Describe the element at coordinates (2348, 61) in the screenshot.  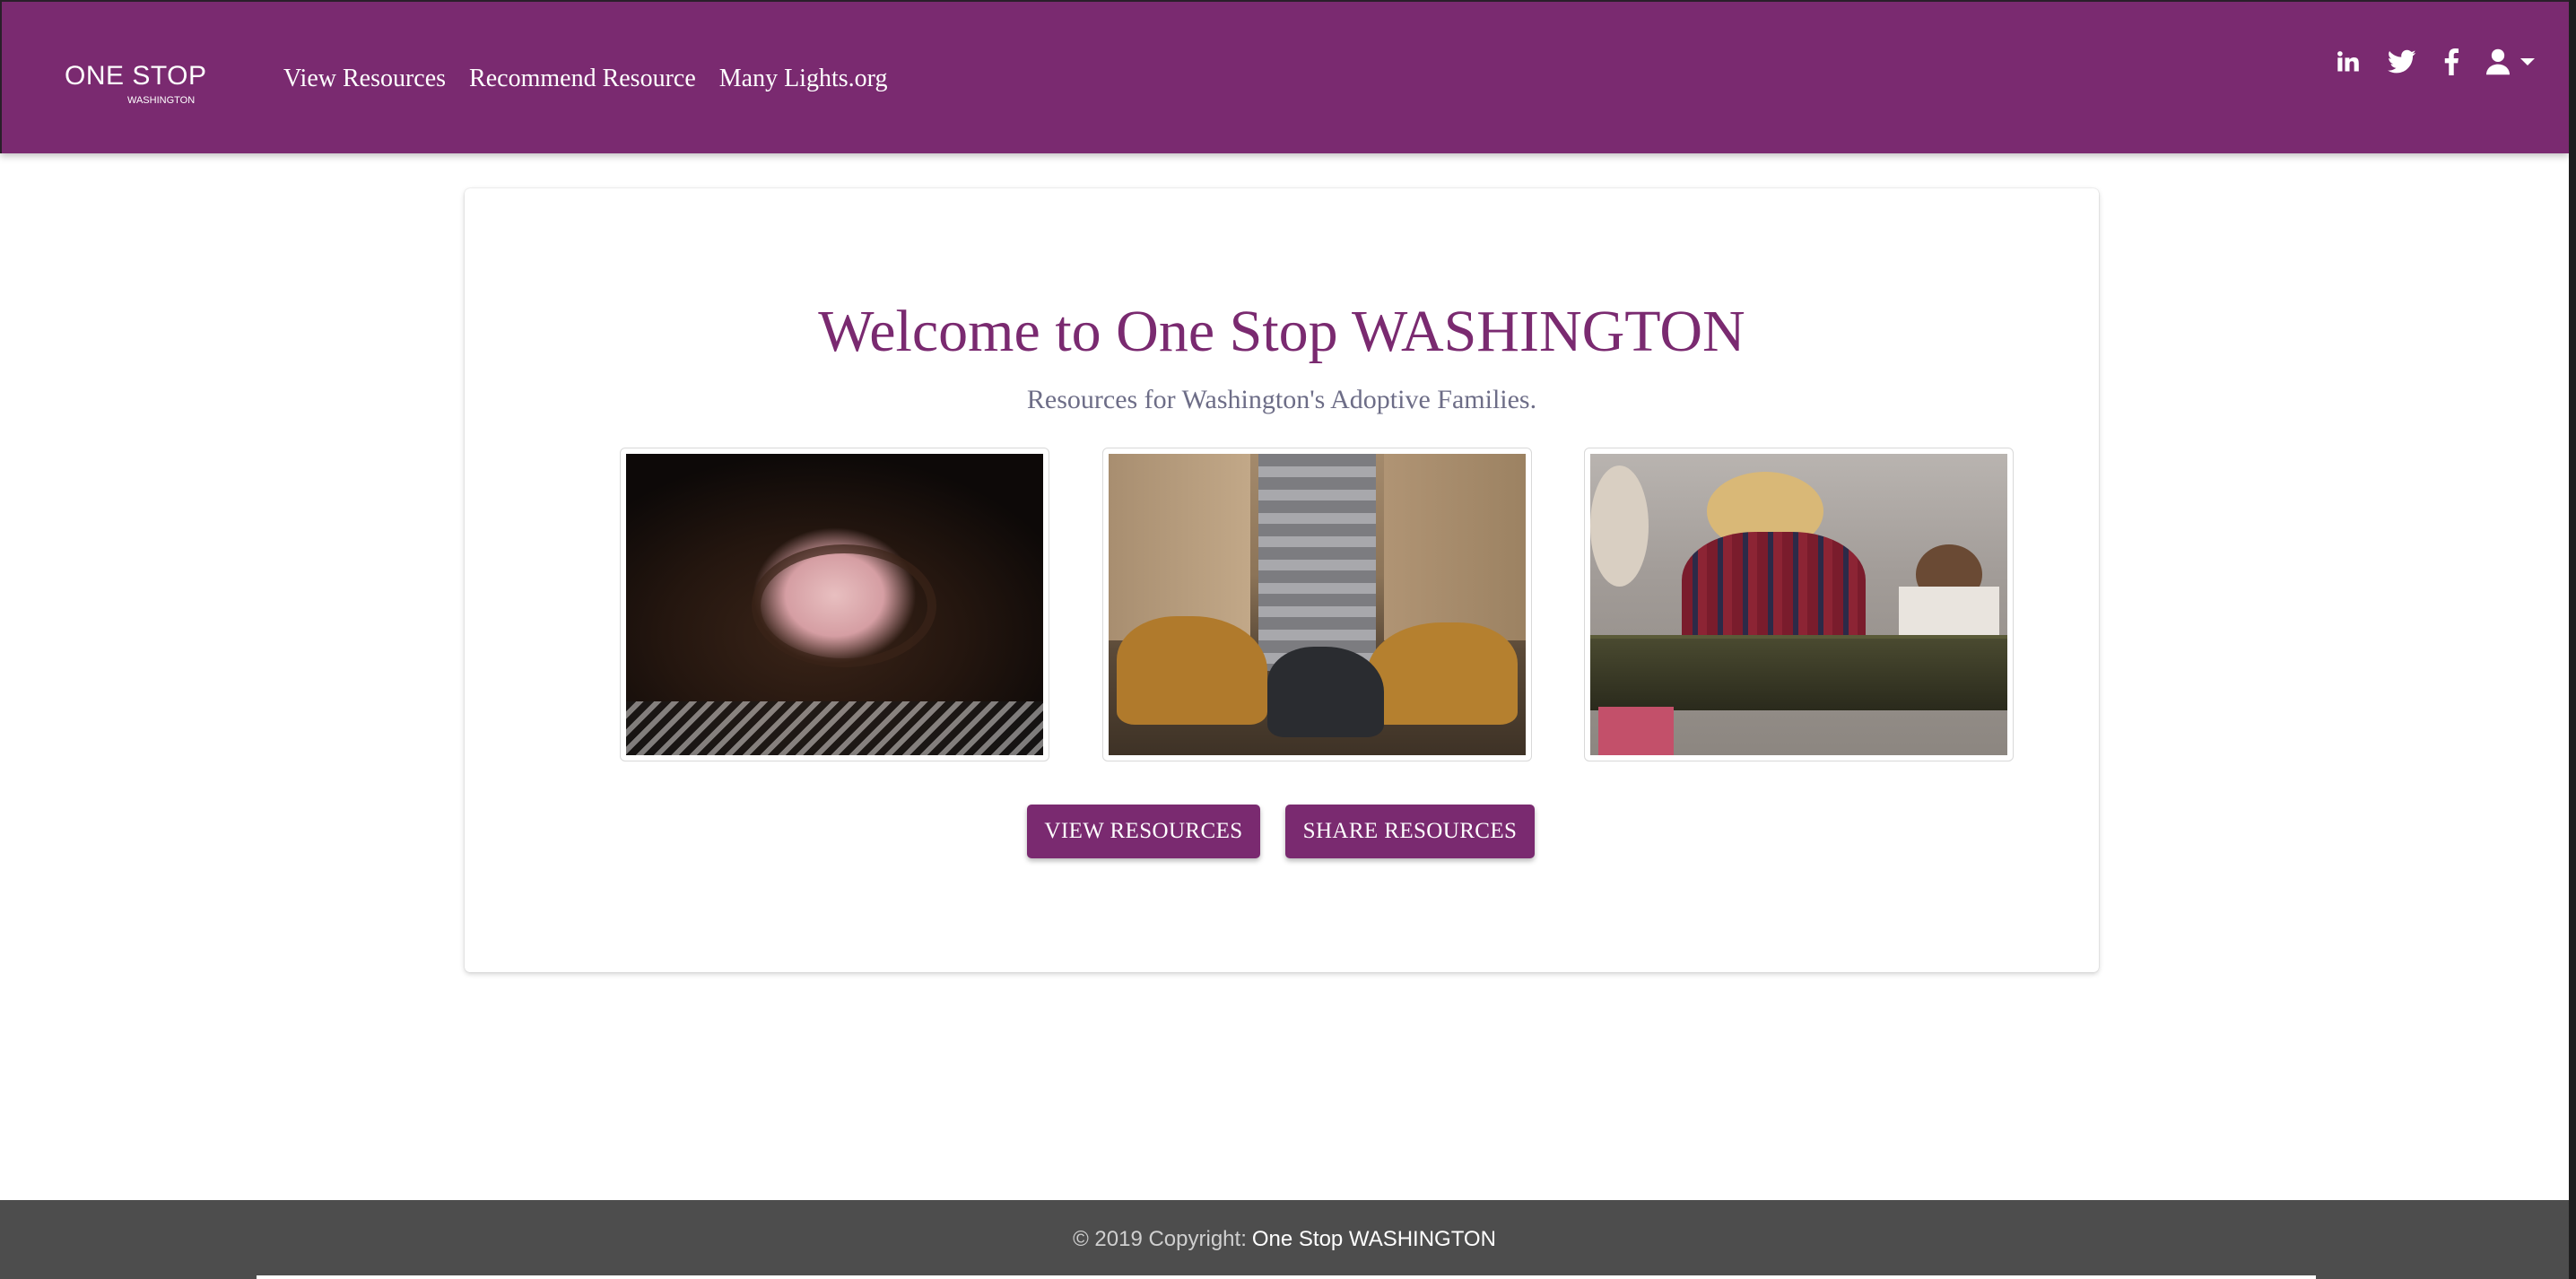
I see `linkedin-icon` at that location.